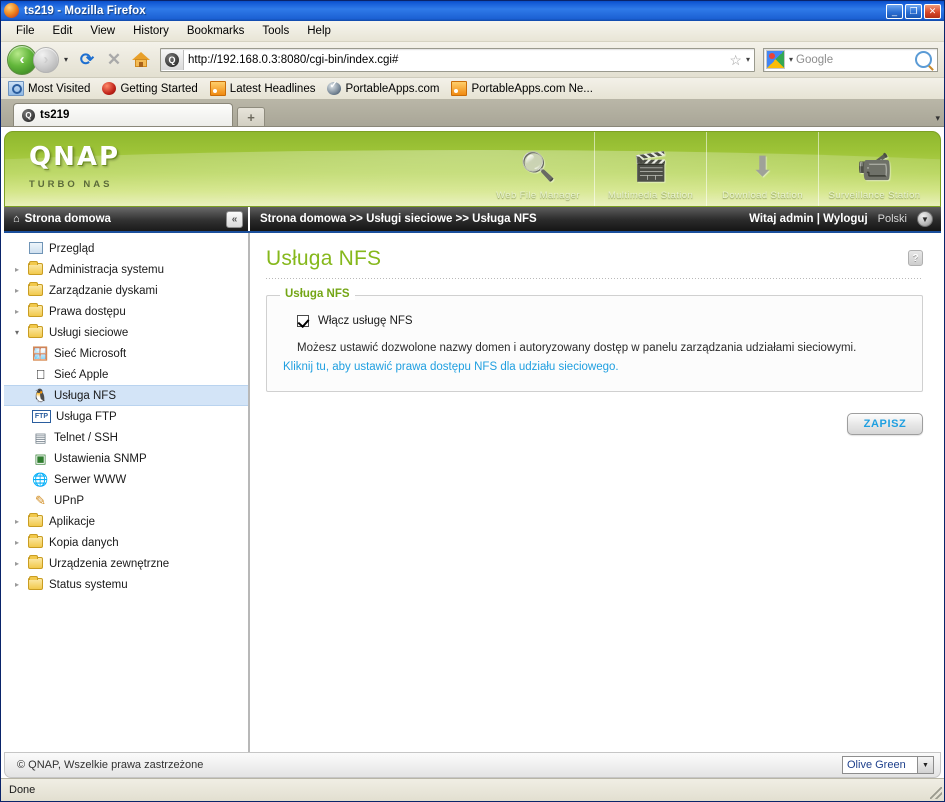  What do you see at coordinates (89, 332) in the screenshot?
I see `sidebar-item-label: Usługi sieciowe` at bounding box center [89, 332].